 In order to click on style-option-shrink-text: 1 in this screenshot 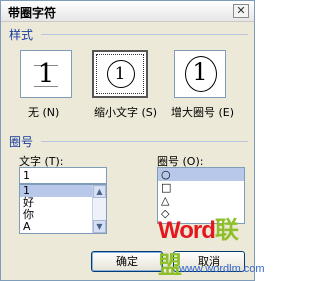, I will do `click(120, 74)`.